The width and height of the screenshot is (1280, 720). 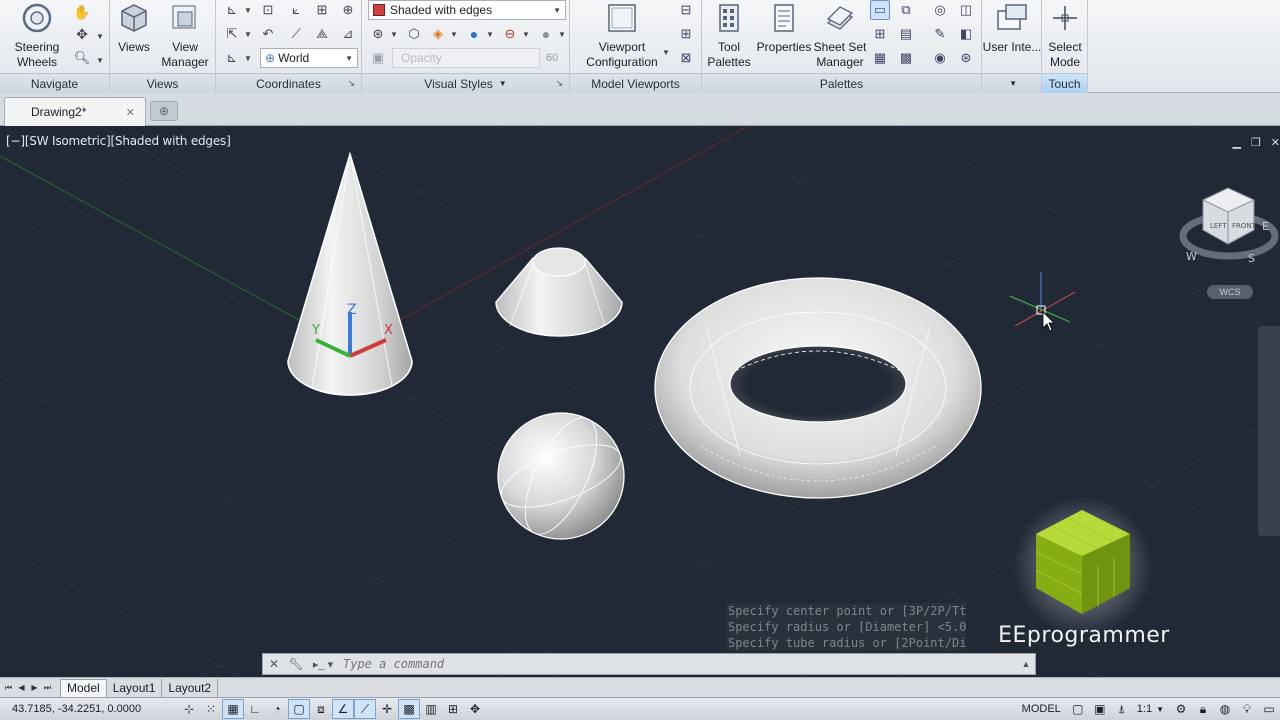 What do you see at coordinates (1218, 226) in the screenshot?
I see `viewcube-left-face: LEFT` at bounding box center [1218, 226].